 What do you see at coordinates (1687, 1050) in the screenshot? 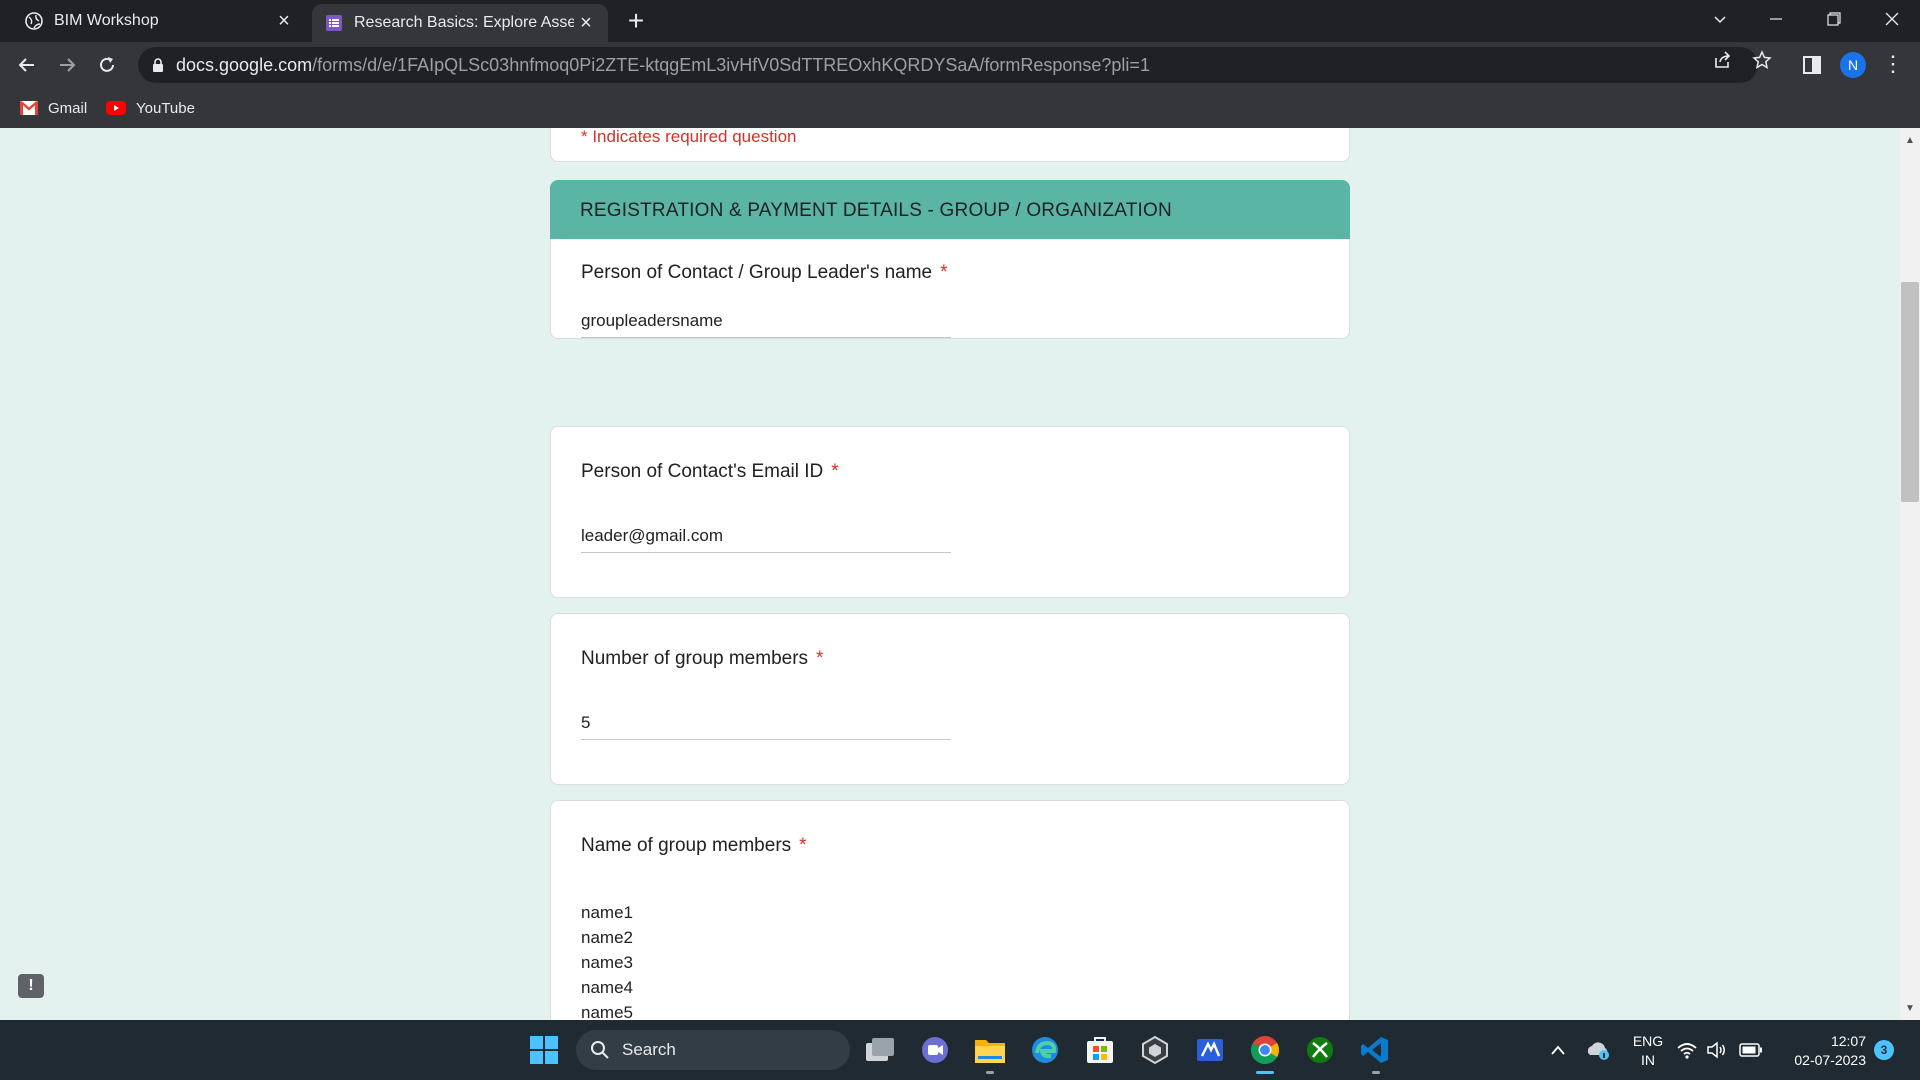
I see `wifi-icon` at bounding box center [1687, 1050].